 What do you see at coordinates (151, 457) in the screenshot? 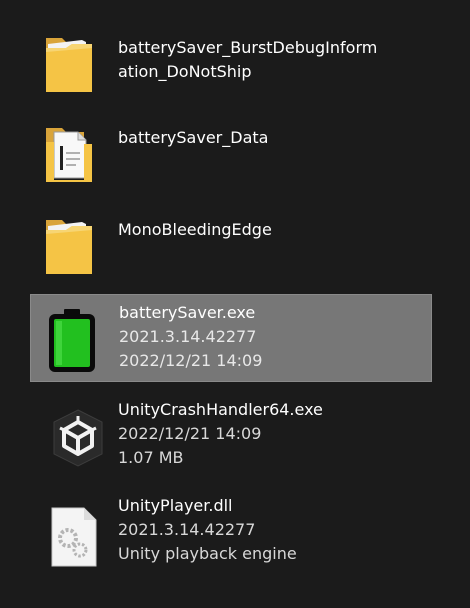
I see `file-size: 1.07 MB` at bounding box center [151, 457].